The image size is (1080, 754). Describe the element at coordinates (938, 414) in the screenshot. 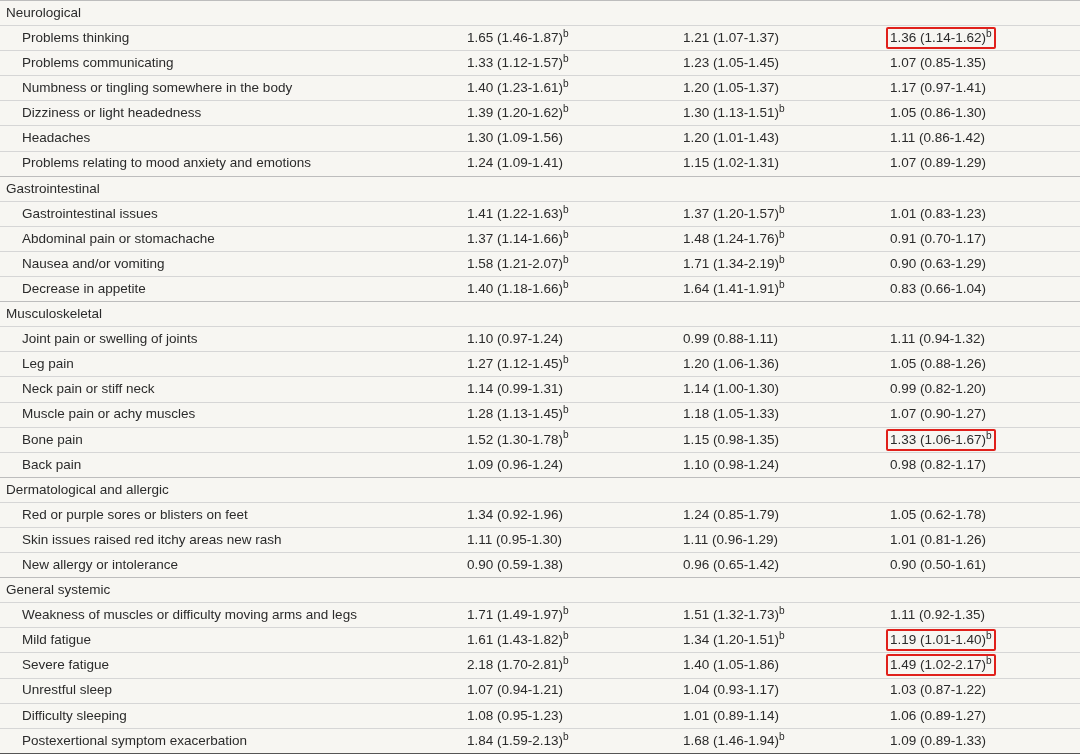

I see `table-cell: 1.07 (0.90-1.27)` at that location.